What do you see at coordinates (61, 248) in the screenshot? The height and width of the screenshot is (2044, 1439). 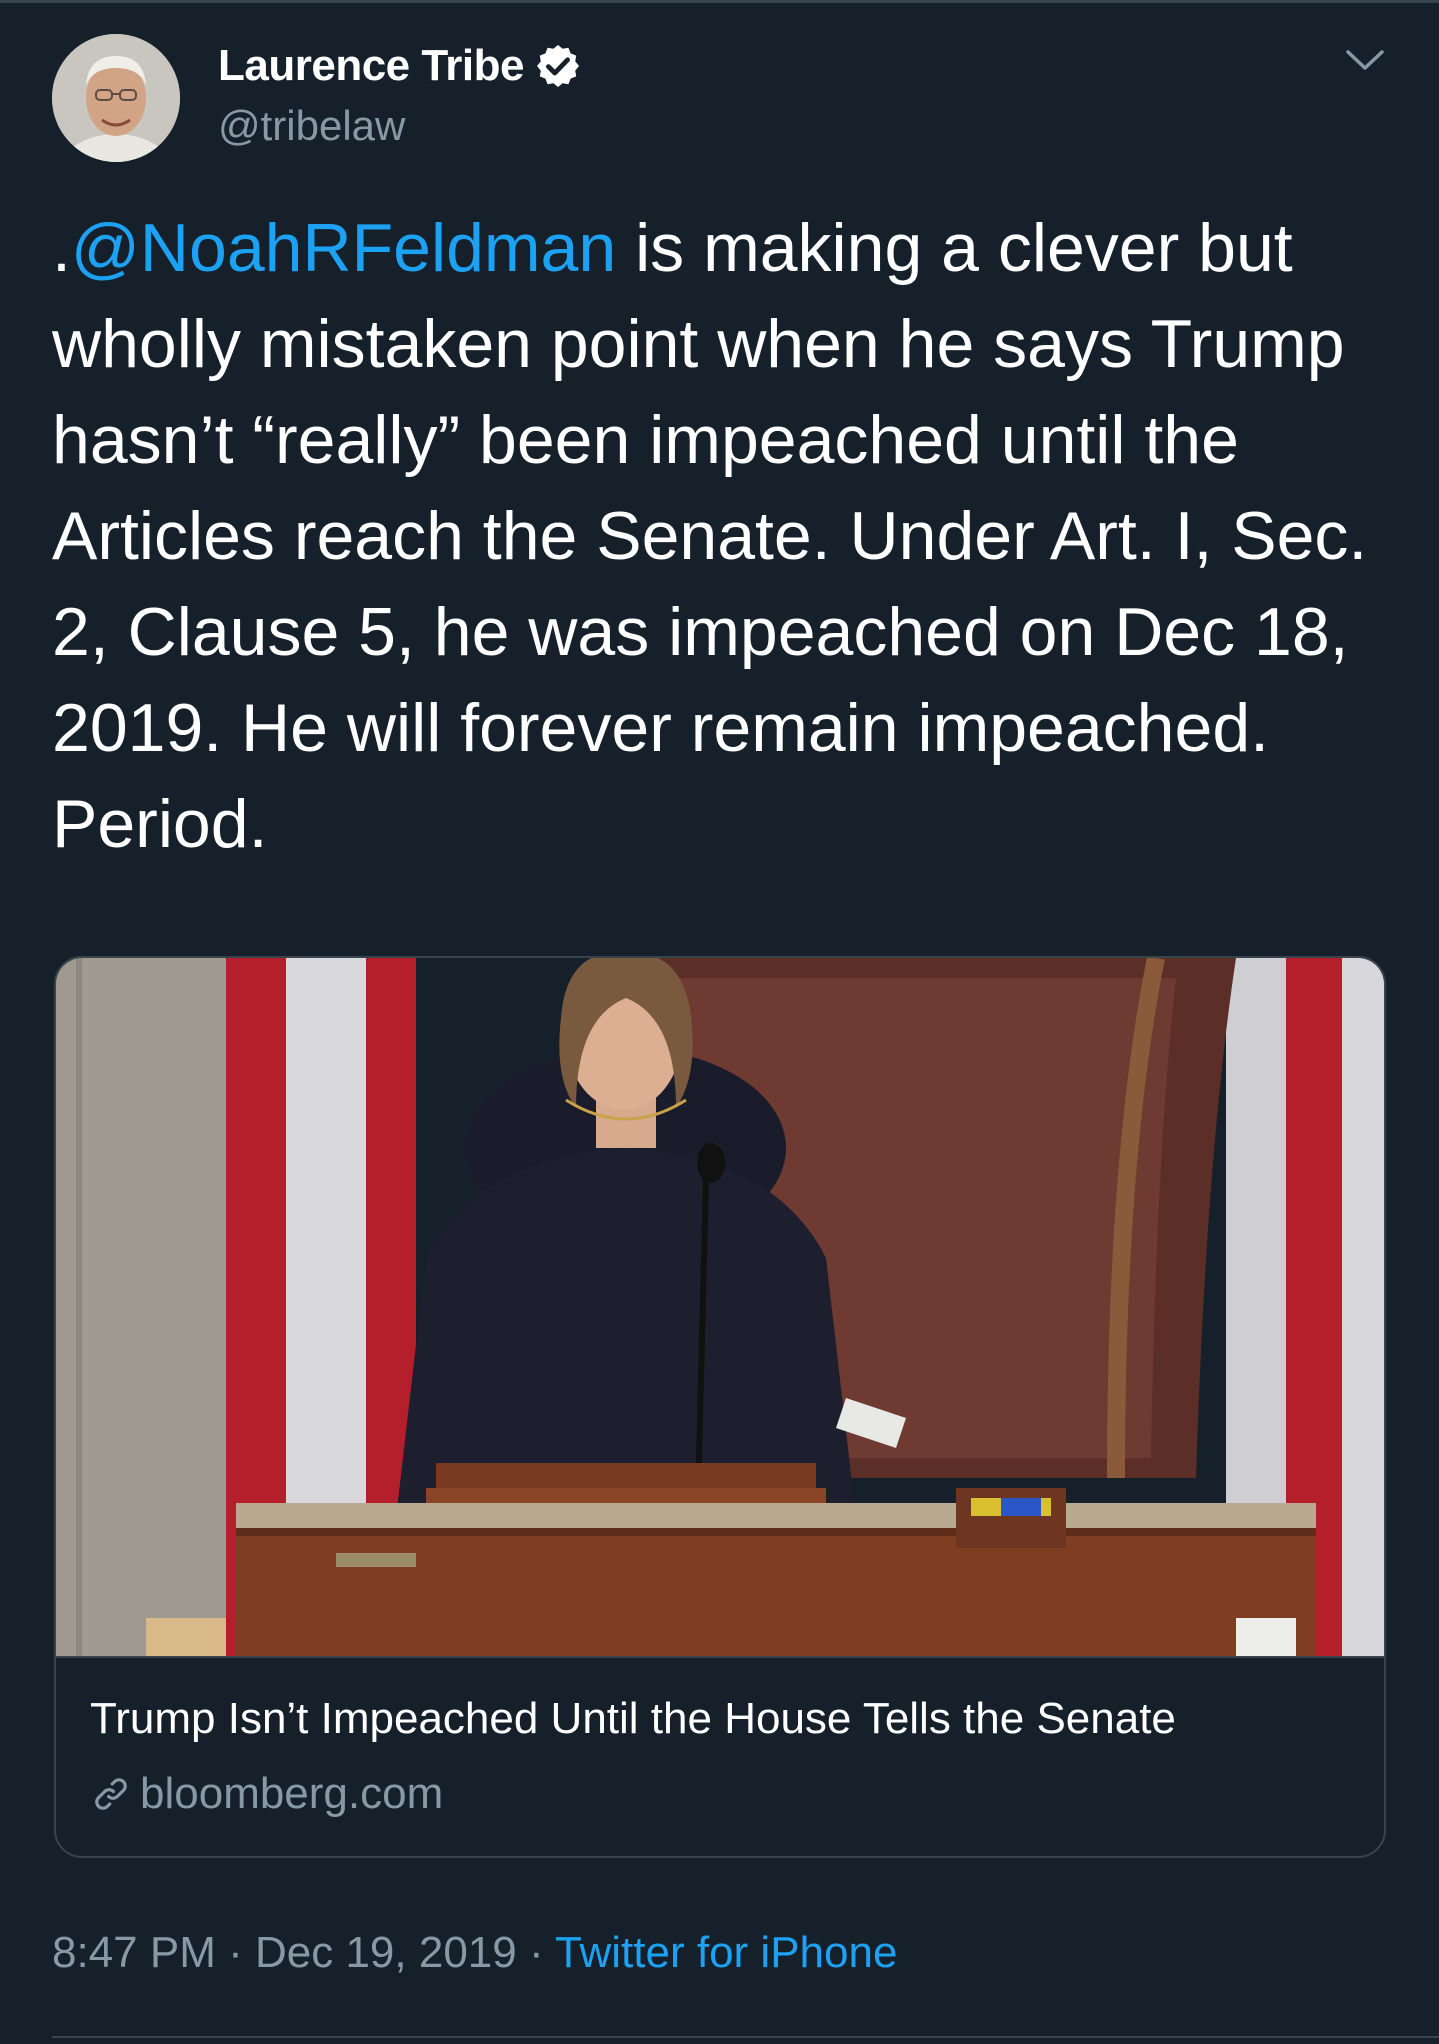 I see `tweet-prefix: .` at bounding box center [61, 248].